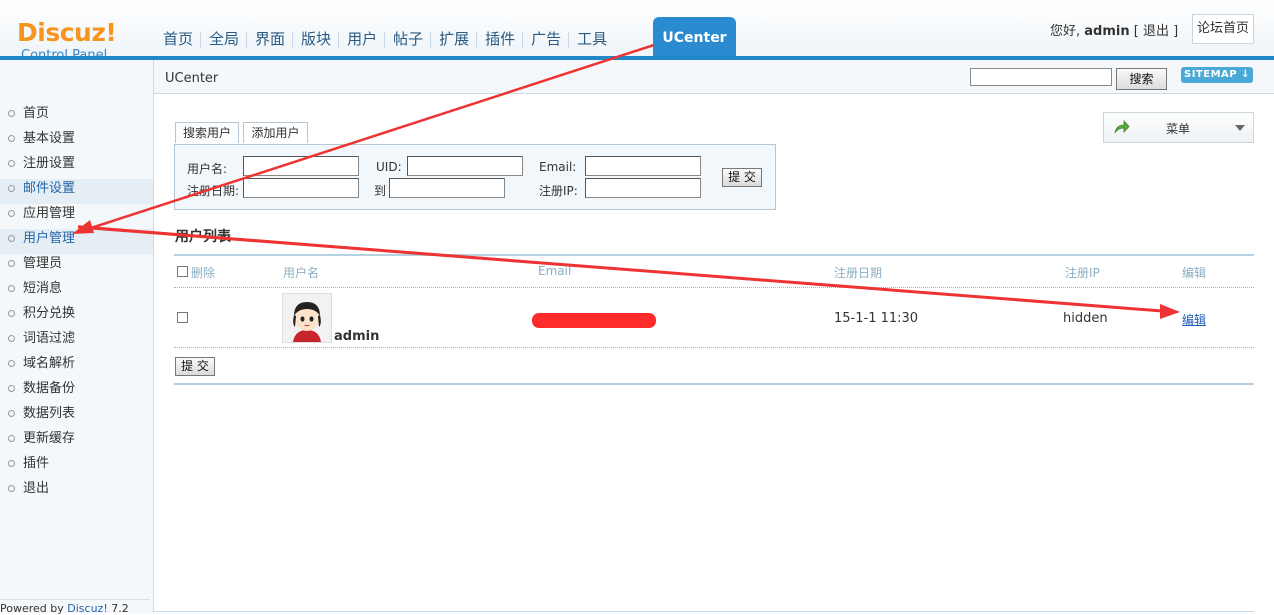 This screenshot has width=1274, height=615. I want to click on row-select-checkbox, so click(182, 317).